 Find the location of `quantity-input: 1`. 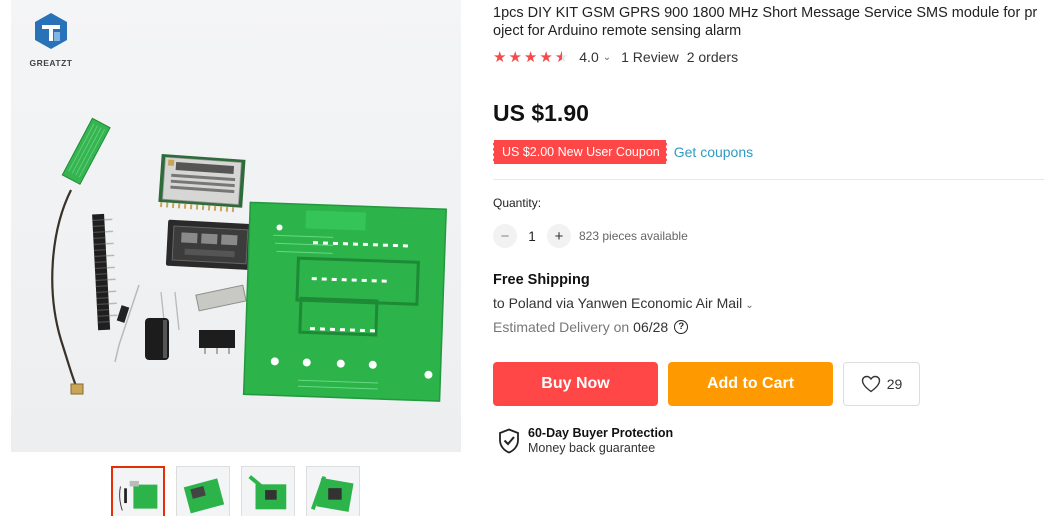

quantity-input: 1 is located at coordinates (532, 236).